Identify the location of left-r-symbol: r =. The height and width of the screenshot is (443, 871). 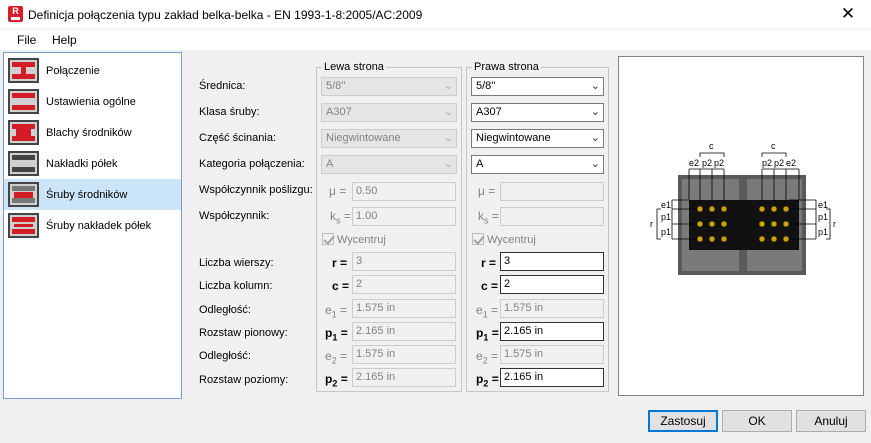
(340, 263).